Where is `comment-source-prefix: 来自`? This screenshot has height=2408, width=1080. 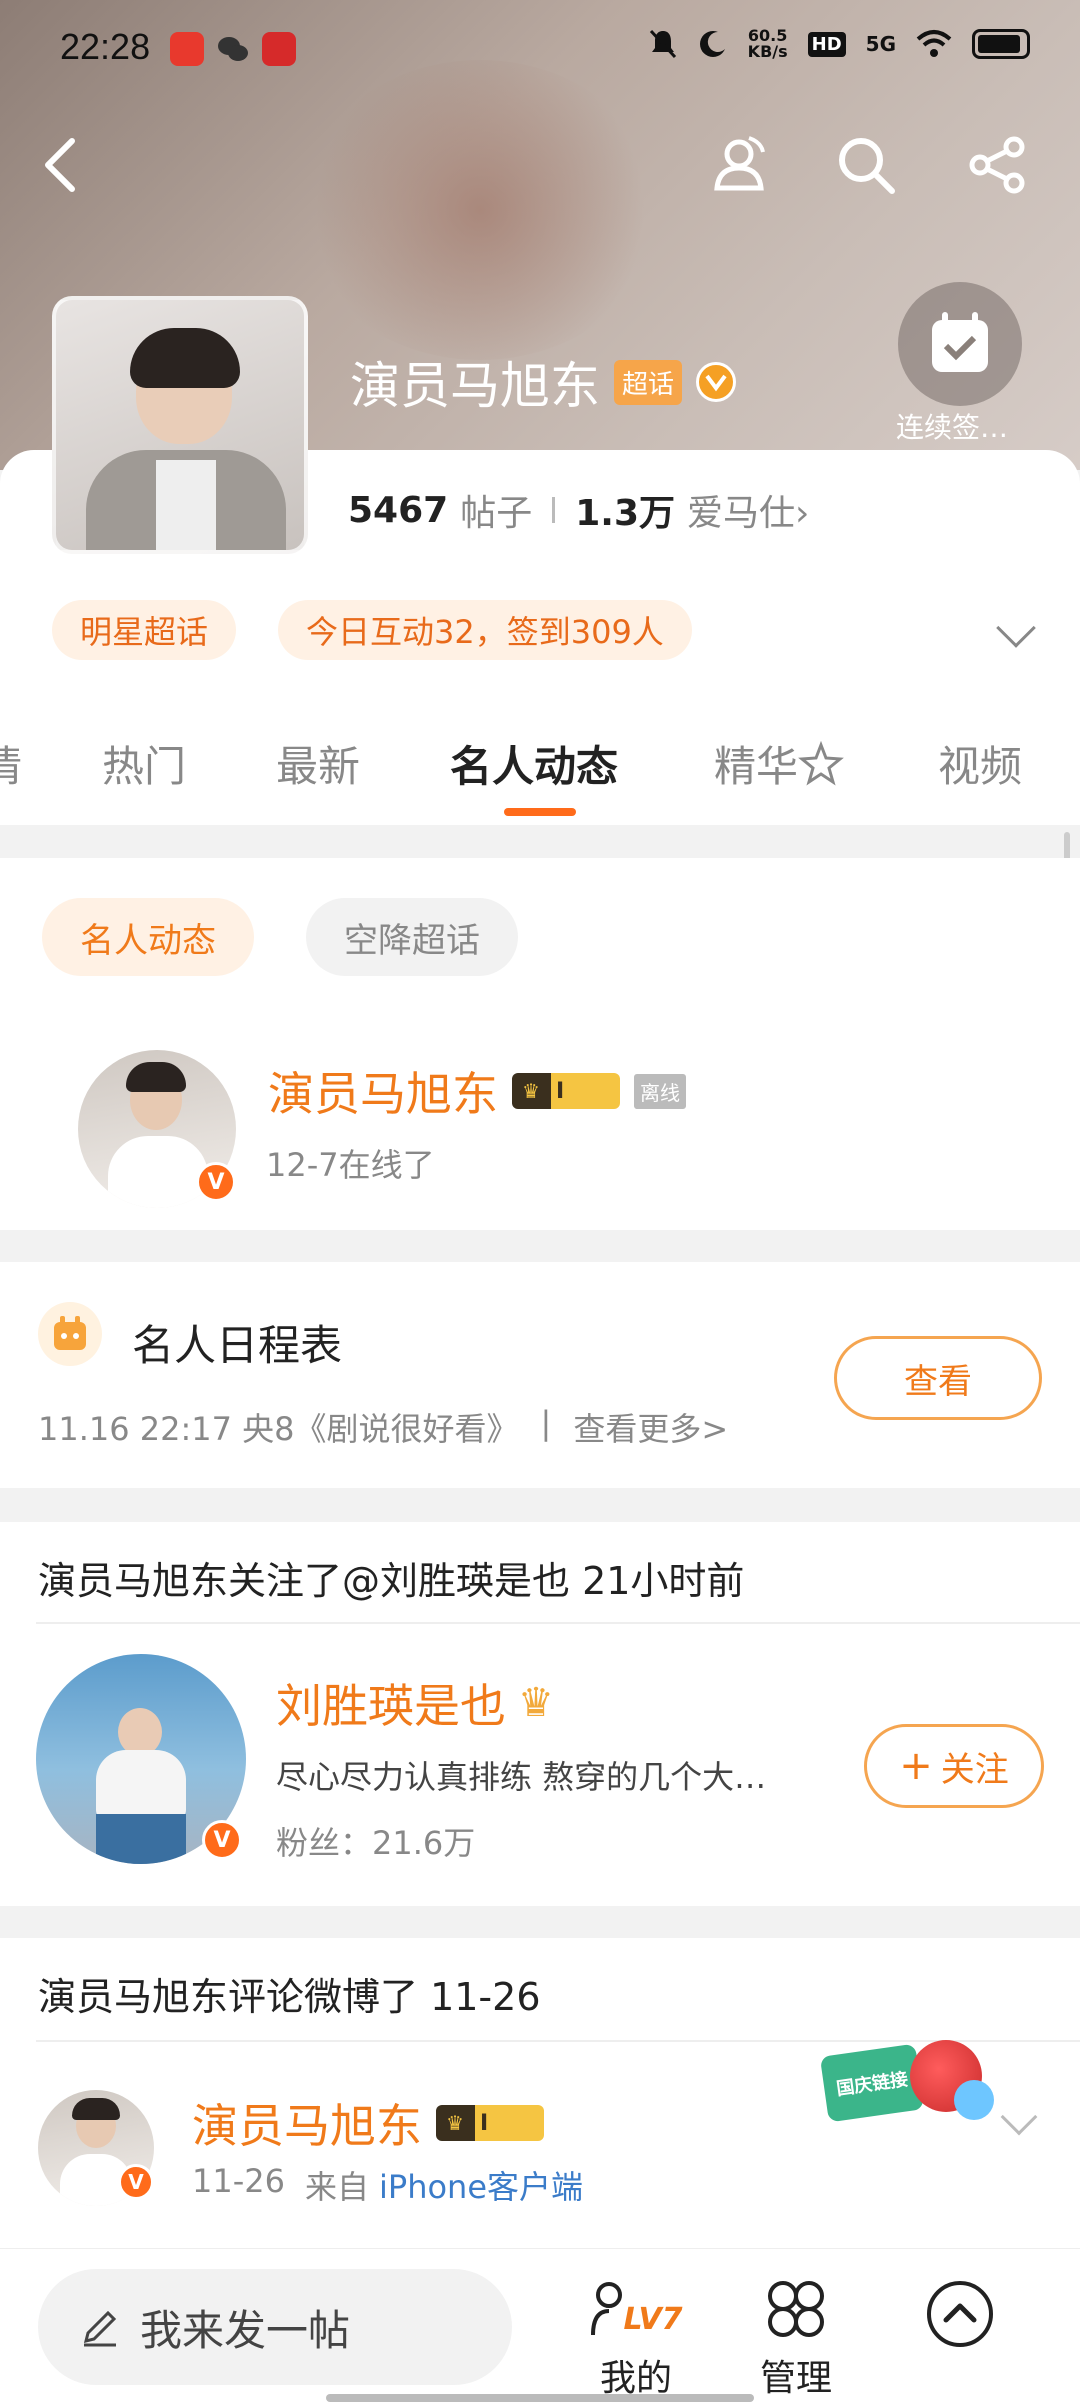
comment-source-prefix: 来自 is located at coordinates (336, 2187).